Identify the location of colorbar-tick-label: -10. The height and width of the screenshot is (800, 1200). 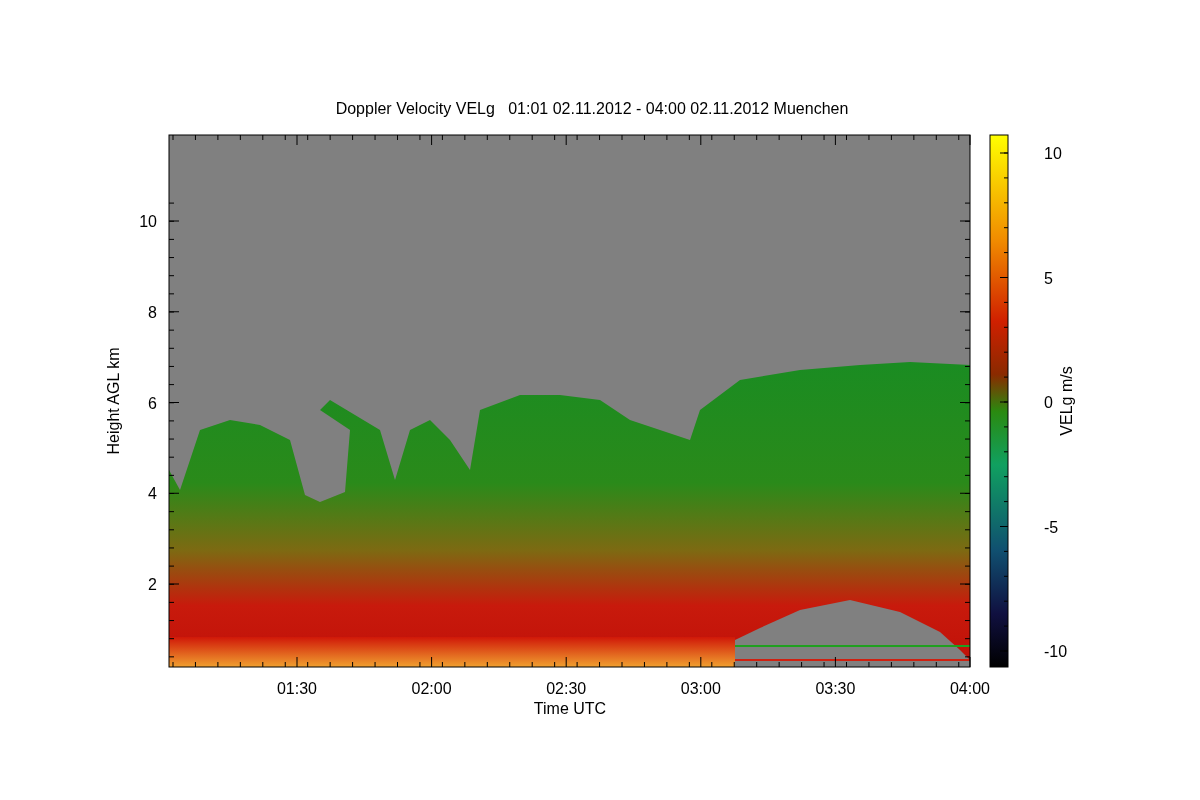
(1056, 651).